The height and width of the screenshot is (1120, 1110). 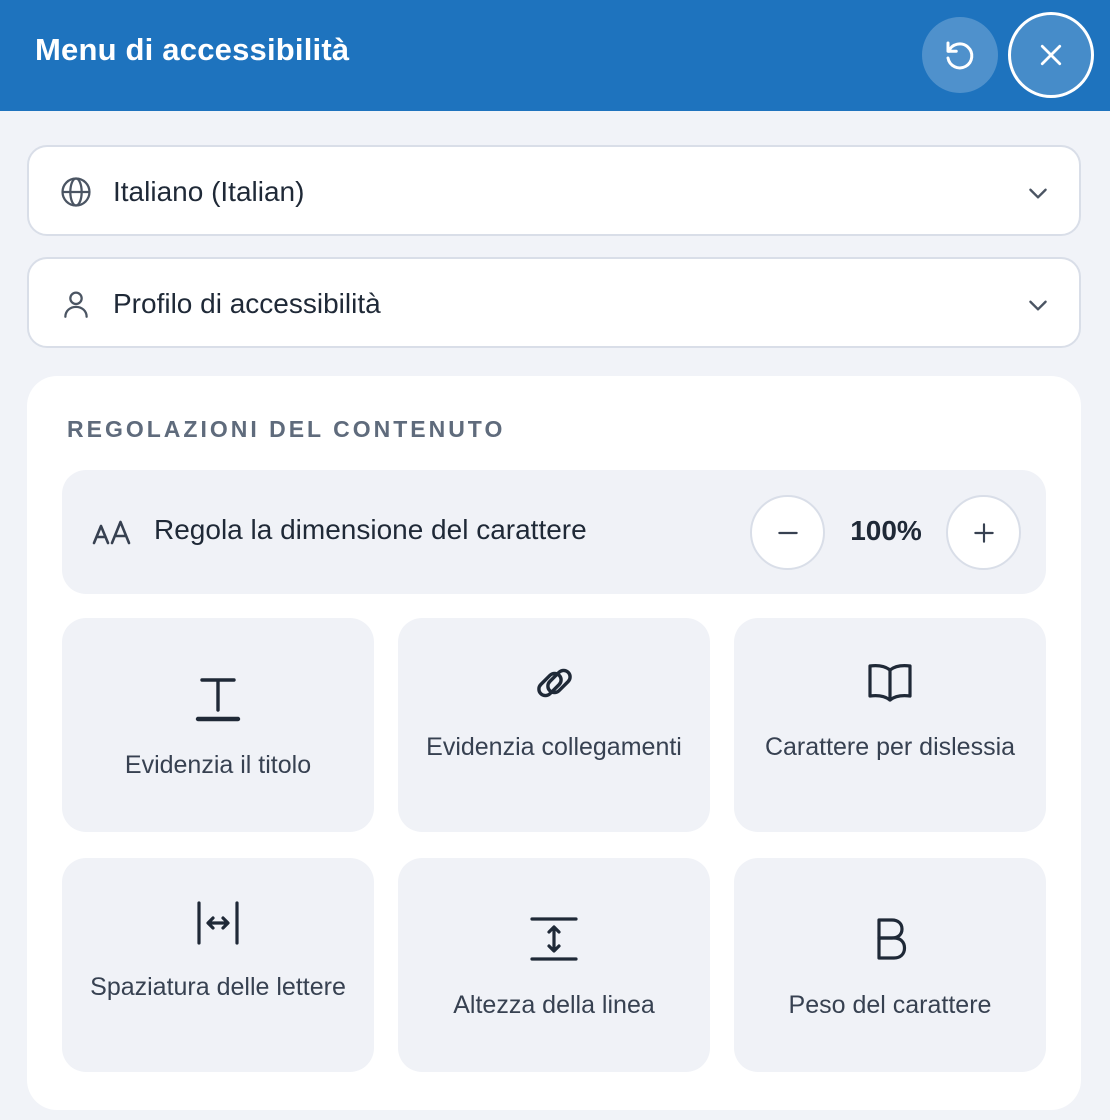 I want to click on menu-title: Menu di accessibilità, so click(x=192, y=49).